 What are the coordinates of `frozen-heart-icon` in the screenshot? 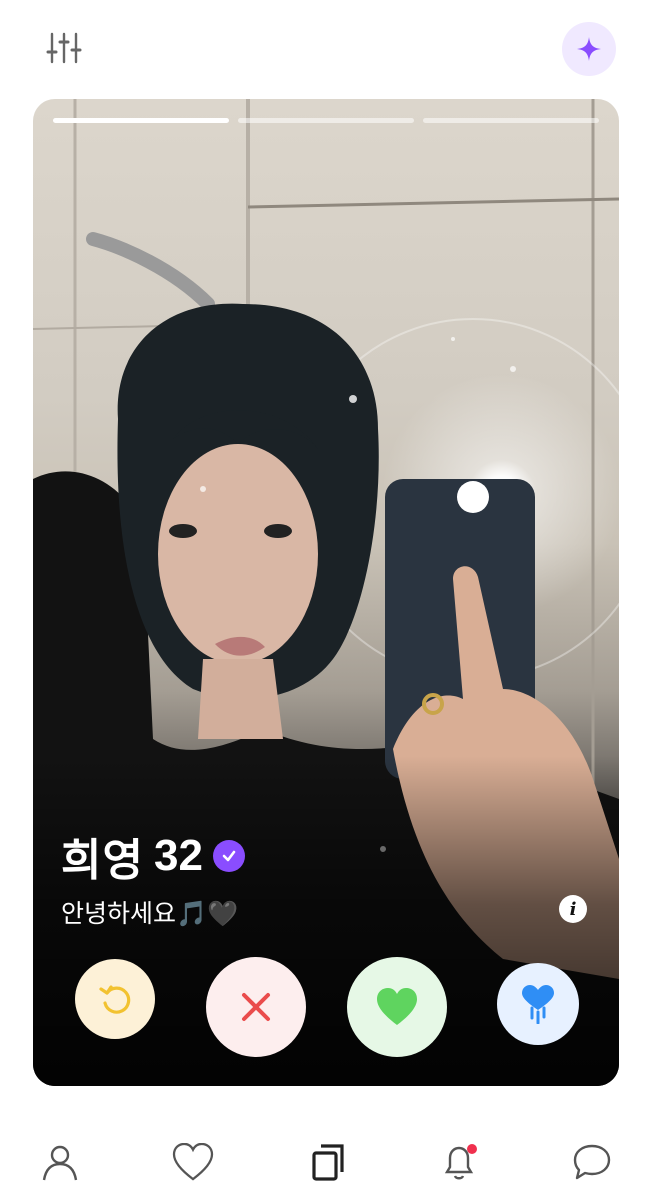 It's located at (538, 1004).